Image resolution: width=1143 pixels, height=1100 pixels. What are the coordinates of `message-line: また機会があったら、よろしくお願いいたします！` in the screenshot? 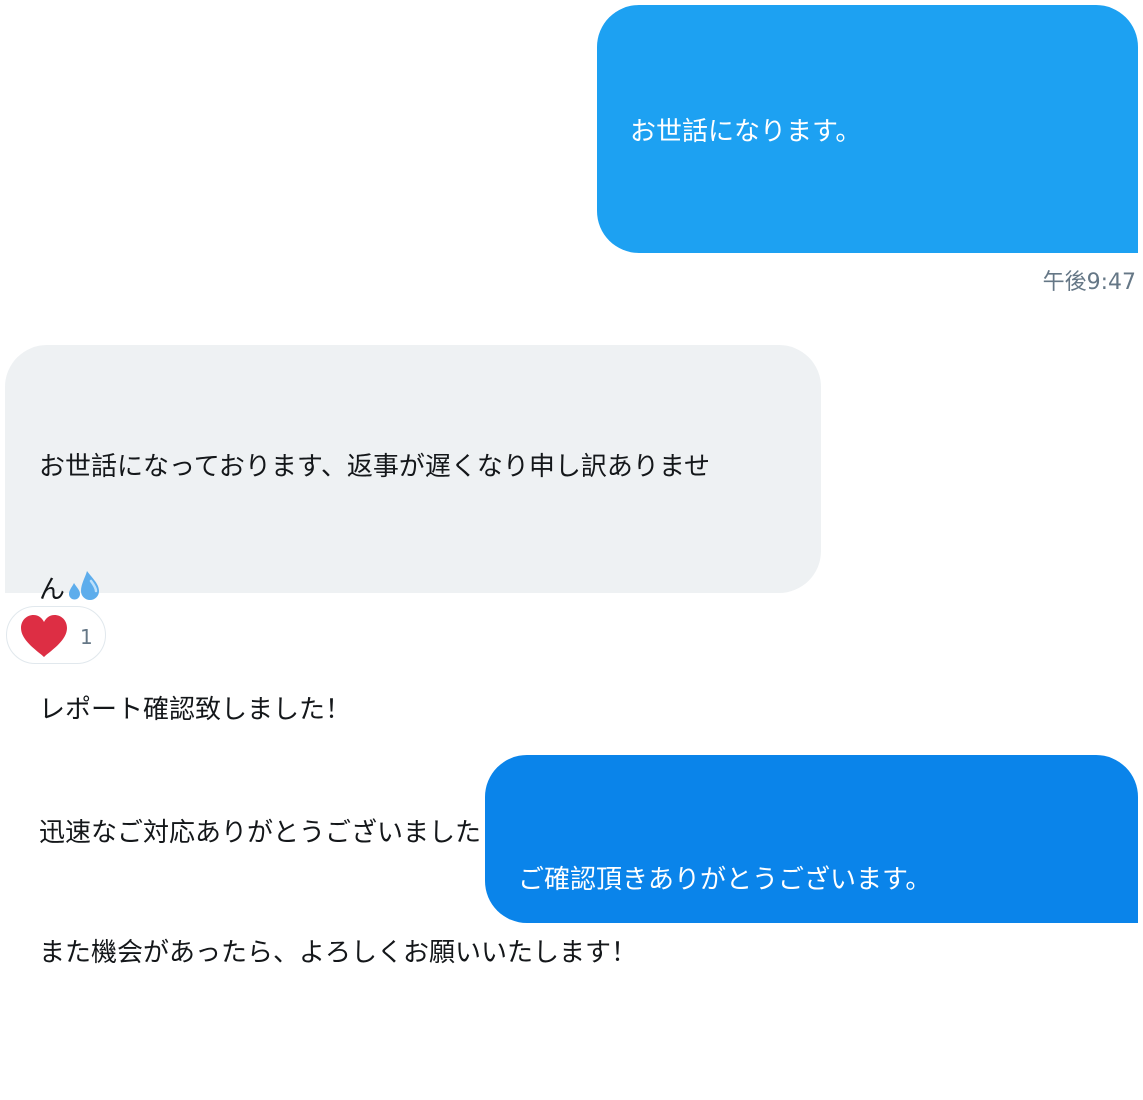 It's located at (338, 953).